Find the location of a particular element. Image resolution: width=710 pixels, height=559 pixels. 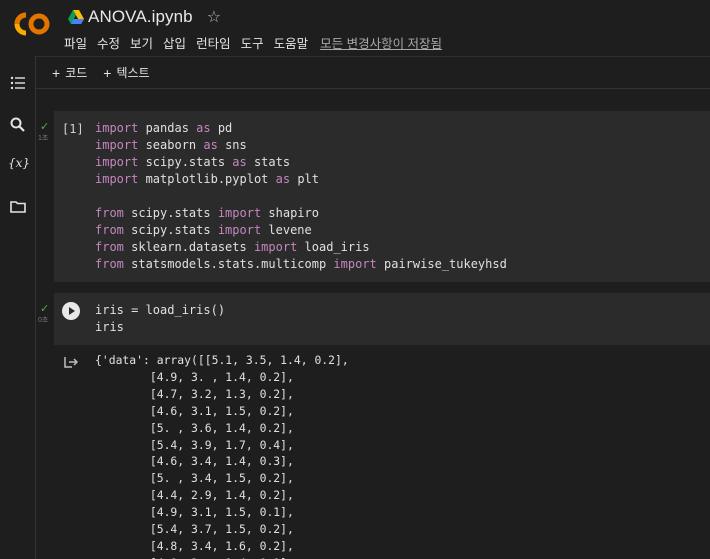

cell-exec-time: 0초 is located at coordinates (43, 320).